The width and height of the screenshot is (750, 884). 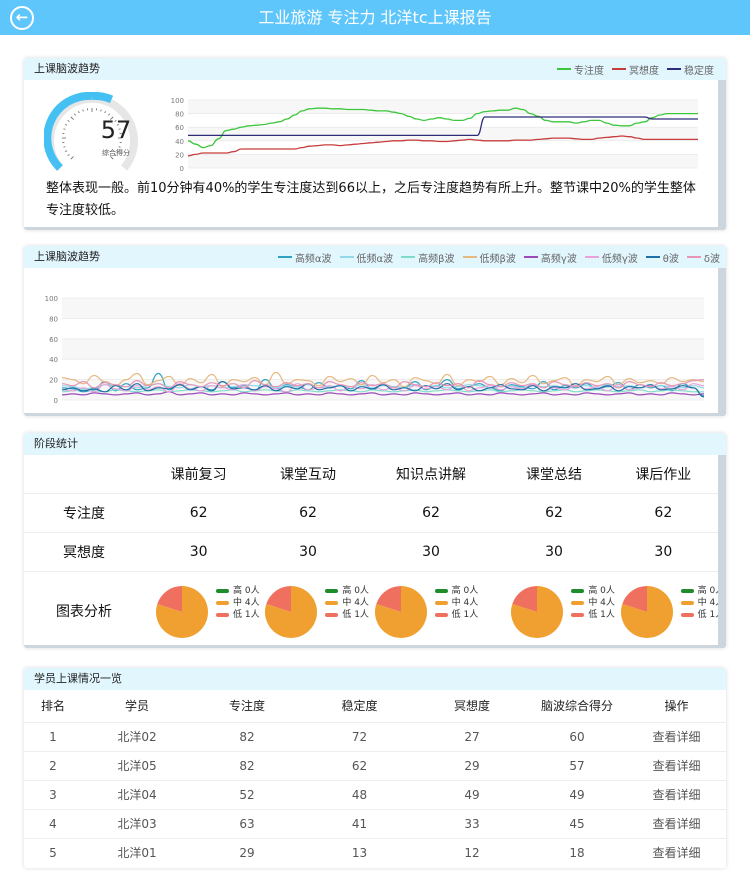 I want to click on score-cell: 60, so click(x=577, y=736).